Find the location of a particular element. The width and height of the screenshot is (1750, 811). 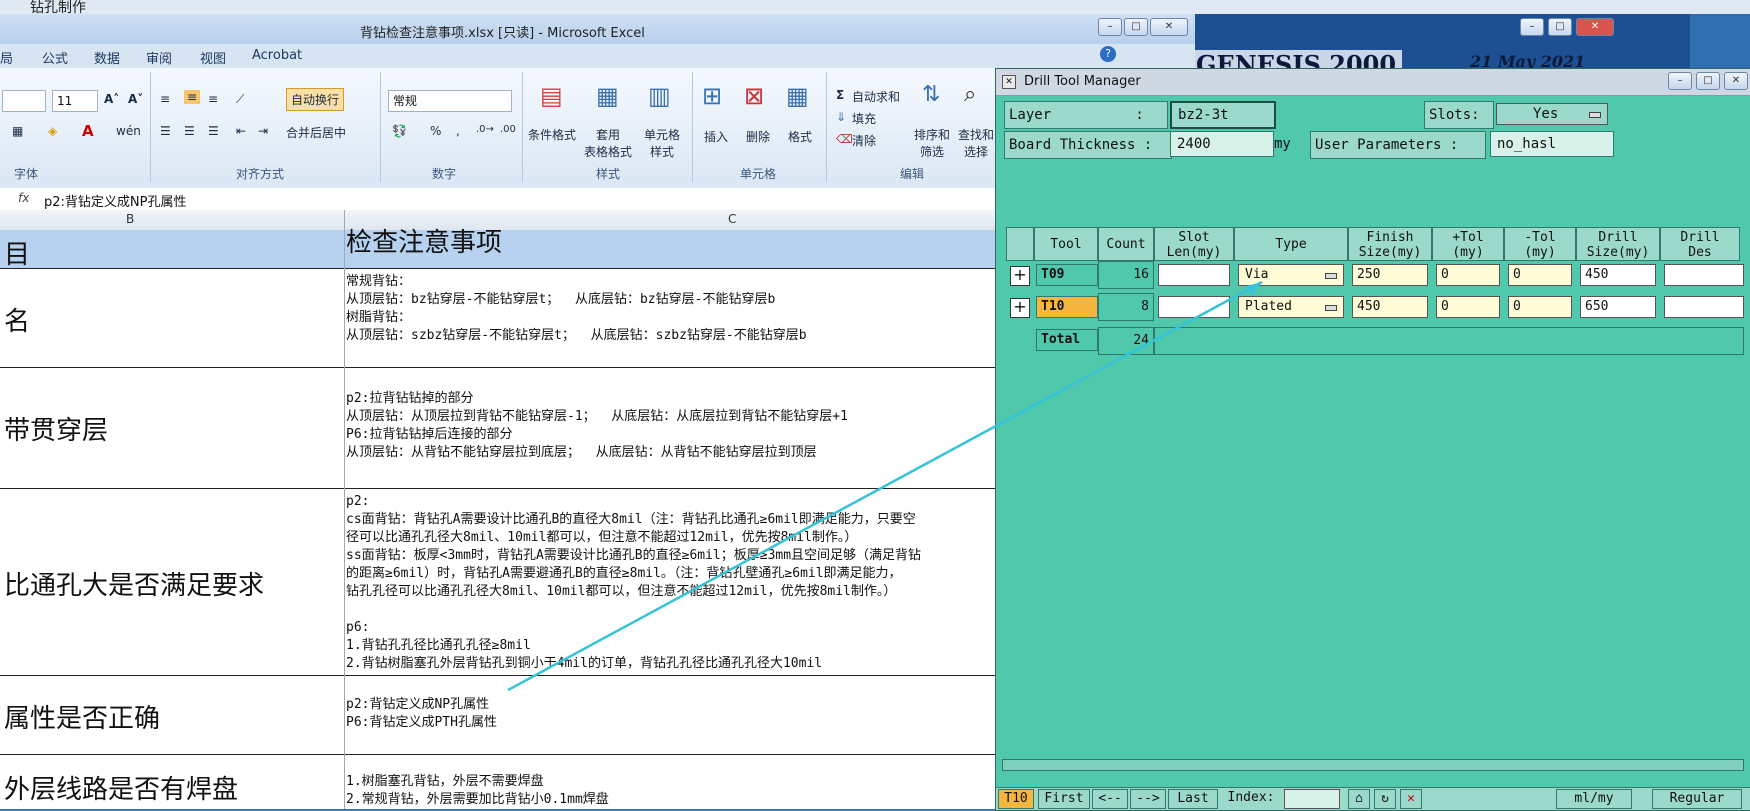

fx-icon: fx is located at coordinates (23, 198).